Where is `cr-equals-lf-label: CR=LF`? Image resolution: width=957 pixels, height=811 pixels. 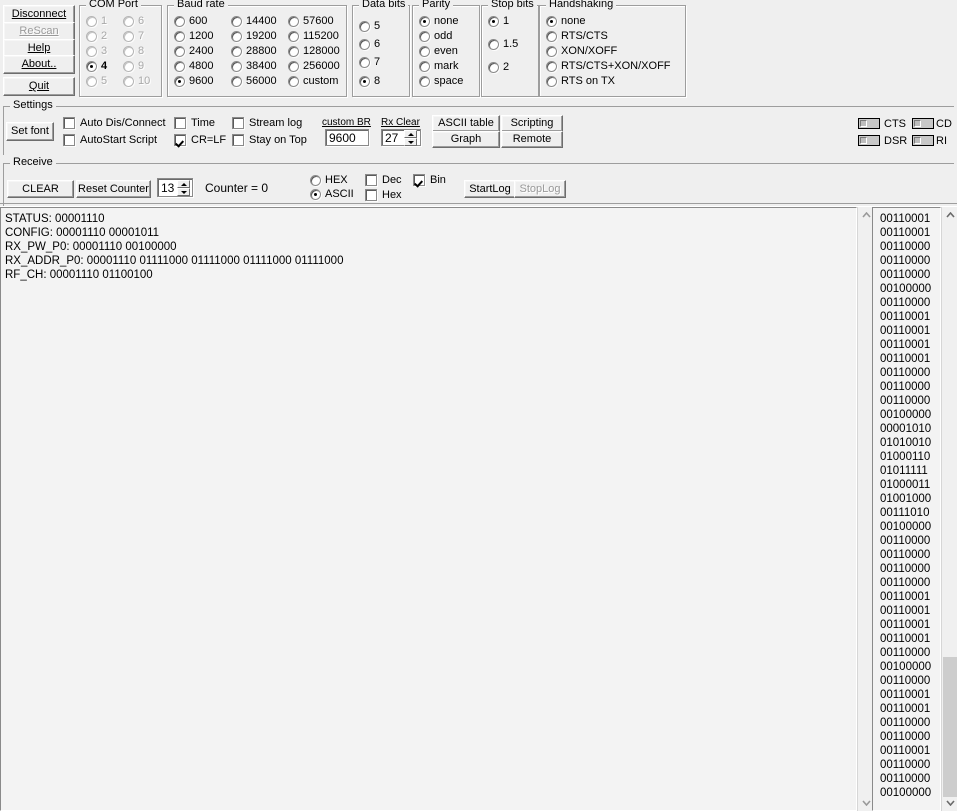
cr-equals-lf-label: CR=LF is located at coordinates (209, 140).